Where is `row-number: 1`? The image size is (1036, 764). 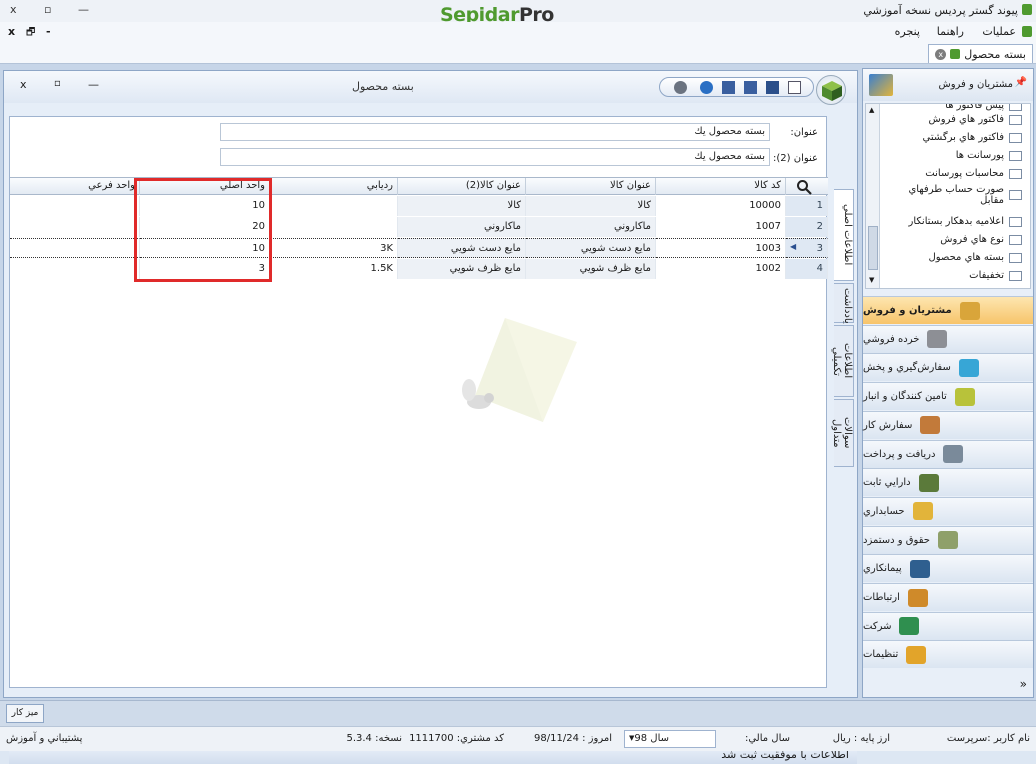 row-number: 1 is located at coordinates (807, 206).